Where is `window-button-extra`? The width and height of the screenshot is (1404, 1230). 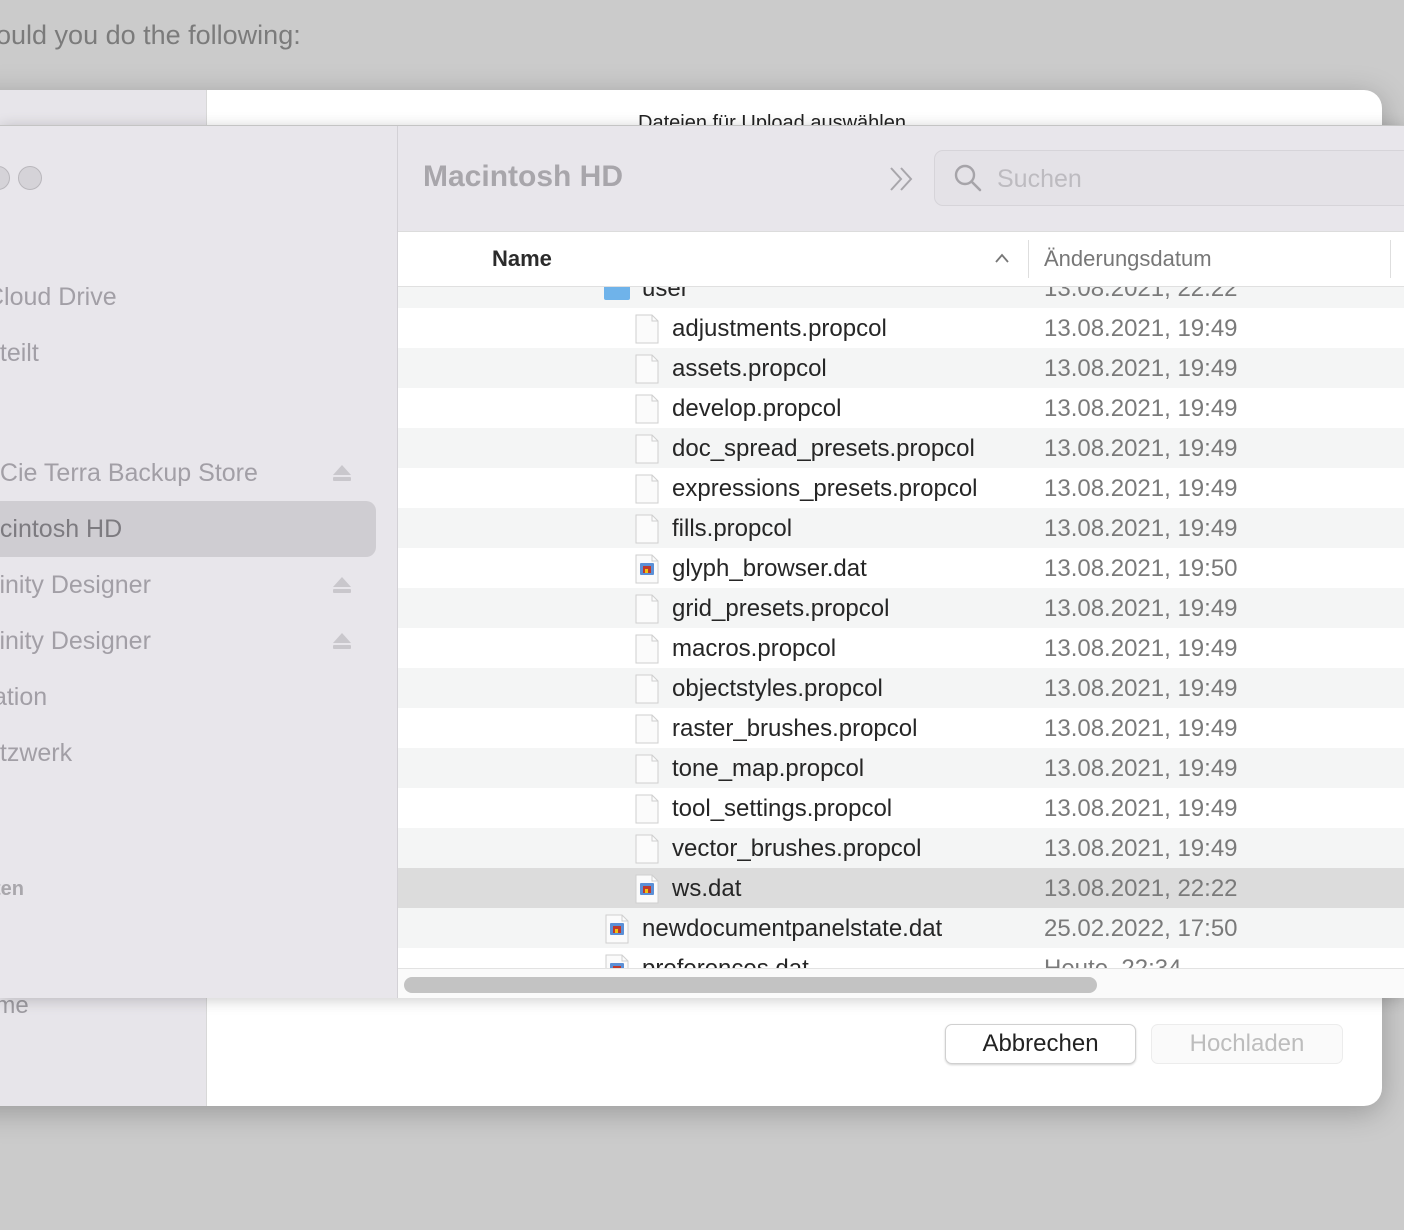
window-button-extra is located at coordinates (30, 178).